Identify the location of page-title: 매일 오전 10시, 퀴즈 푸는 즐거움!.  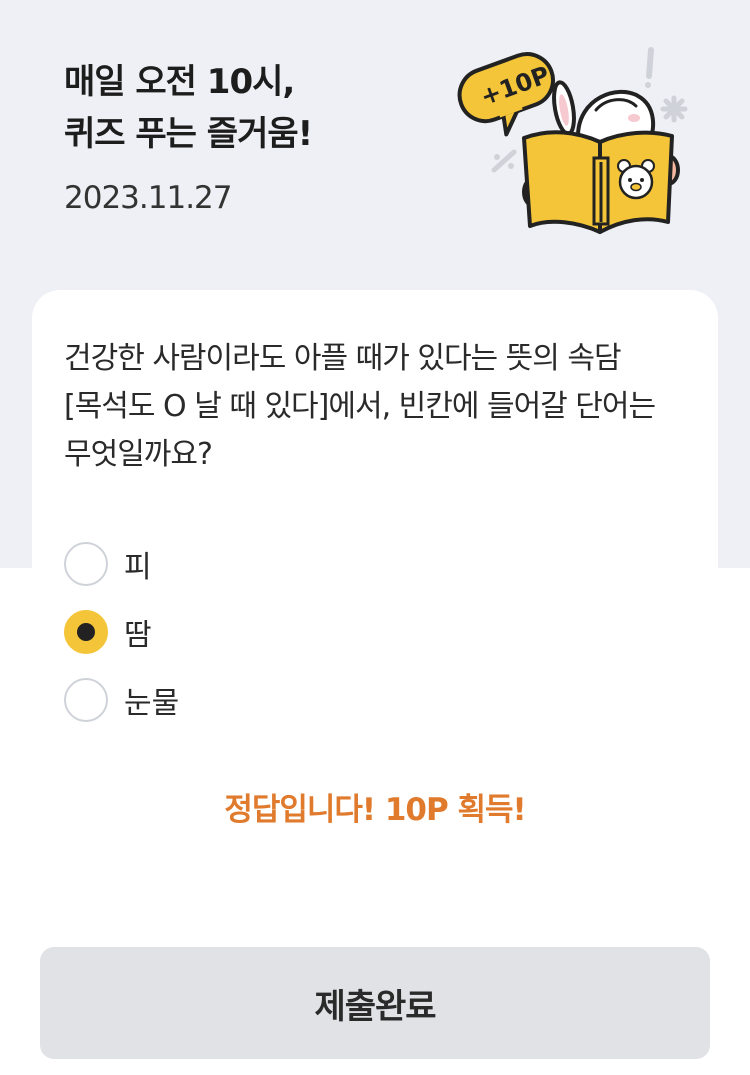
(254, 108).